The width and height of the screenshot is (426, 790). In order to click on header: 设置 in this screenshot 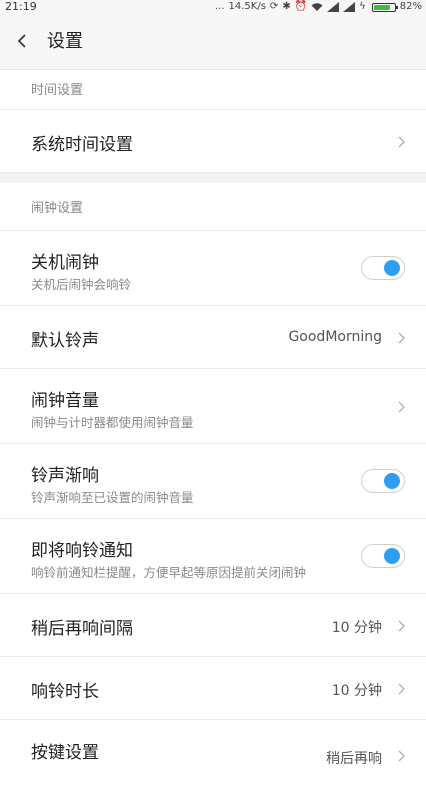, I will do `click(213, 42)`.